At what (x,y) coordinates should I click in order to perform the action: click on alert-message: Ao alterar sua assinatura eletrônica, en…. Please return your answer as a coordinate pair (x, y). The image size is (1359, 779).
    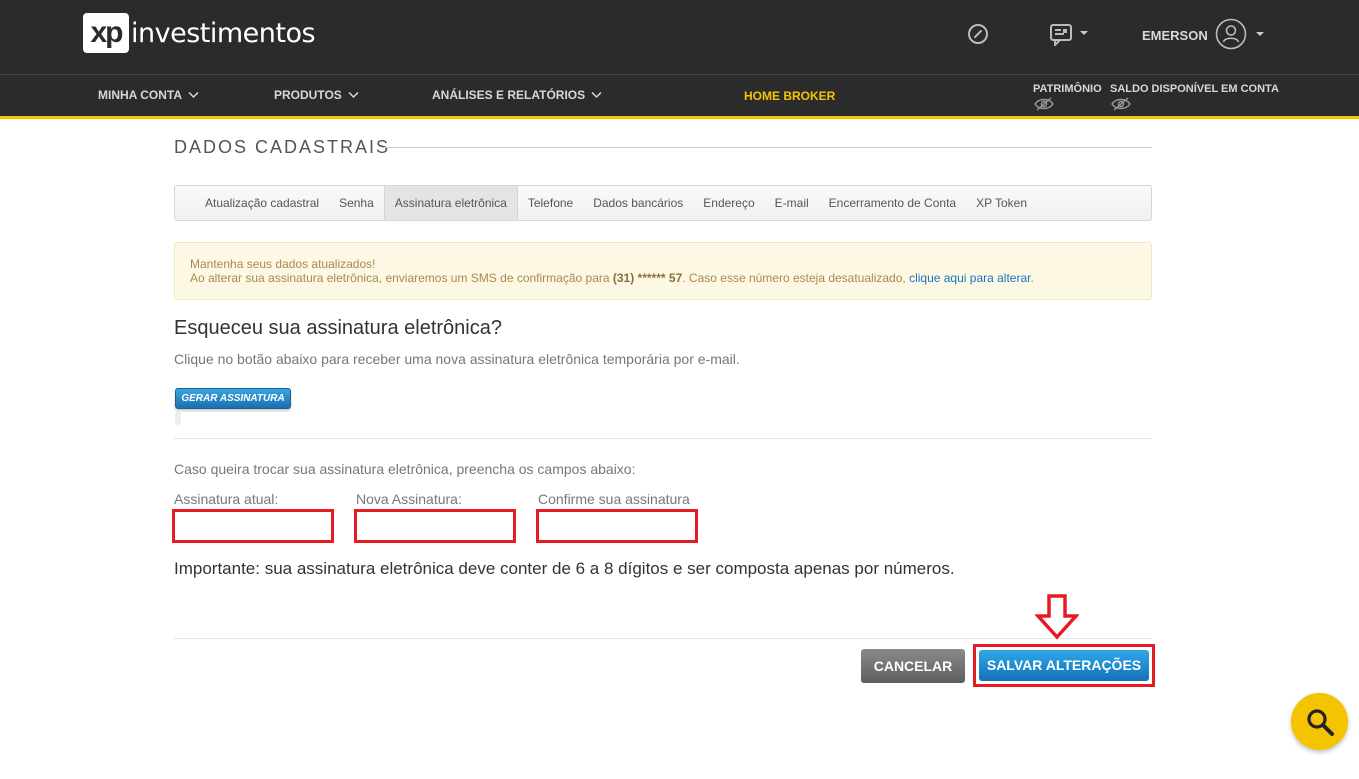
    Looking at the image, I should click on (663, 278).